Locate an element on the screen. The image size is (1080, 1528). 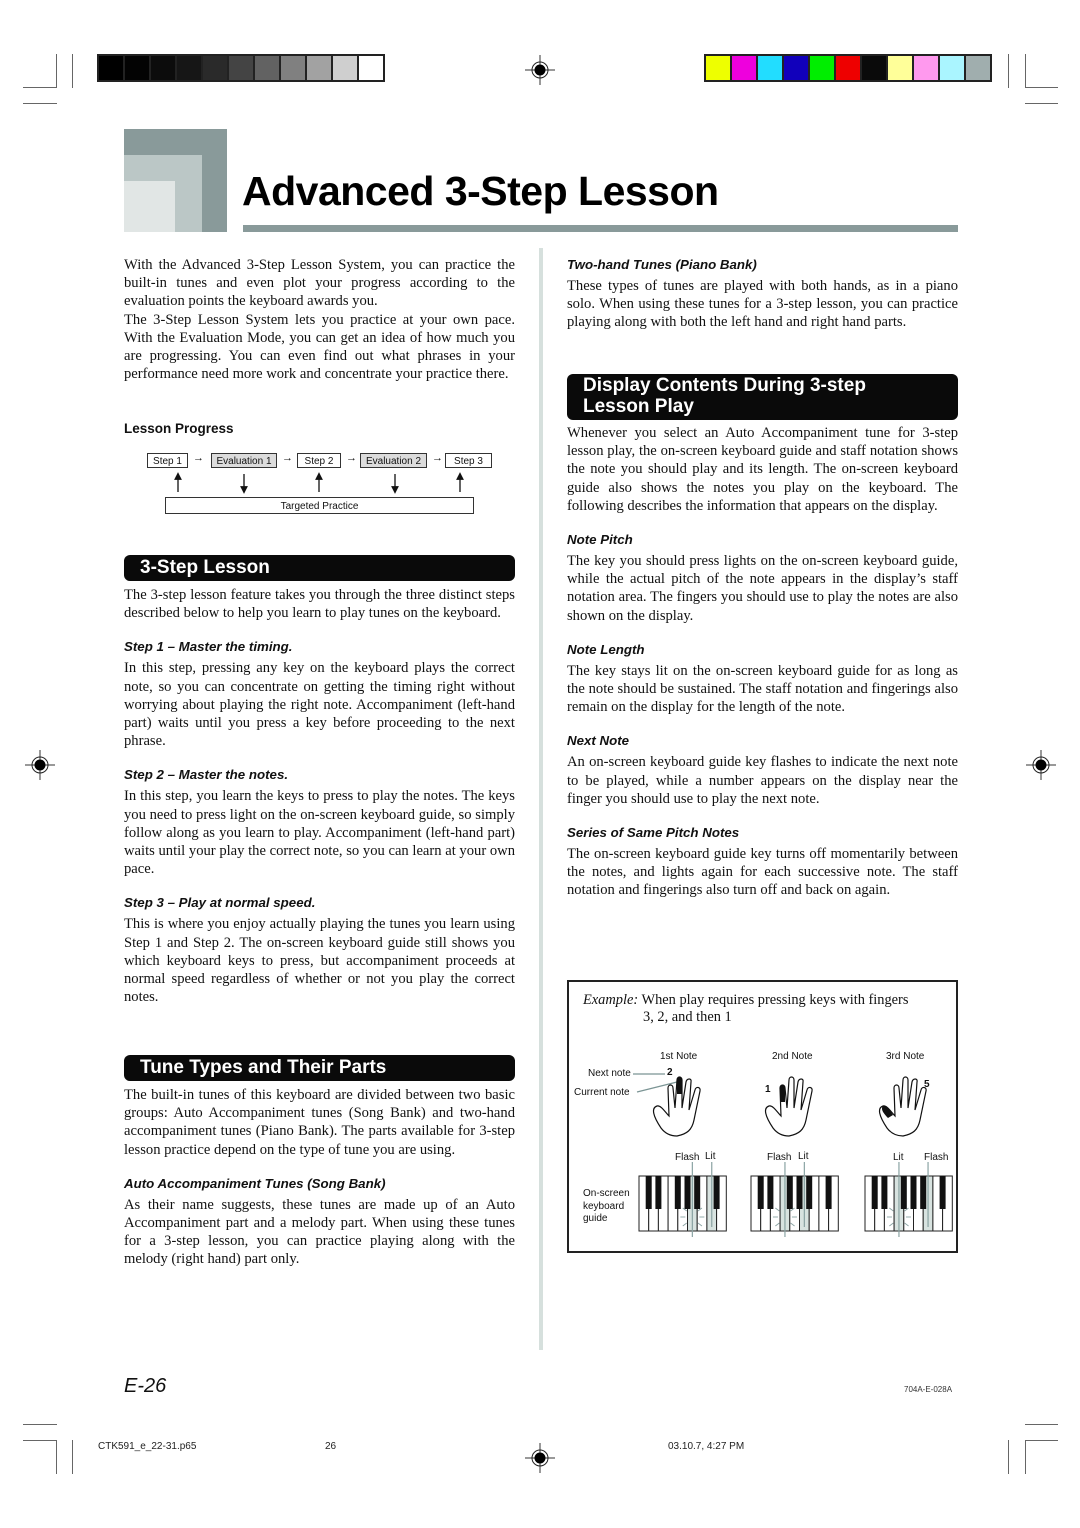
example-text-line2: 3, 2, and then 1 is located at coordinates (687, 1017).